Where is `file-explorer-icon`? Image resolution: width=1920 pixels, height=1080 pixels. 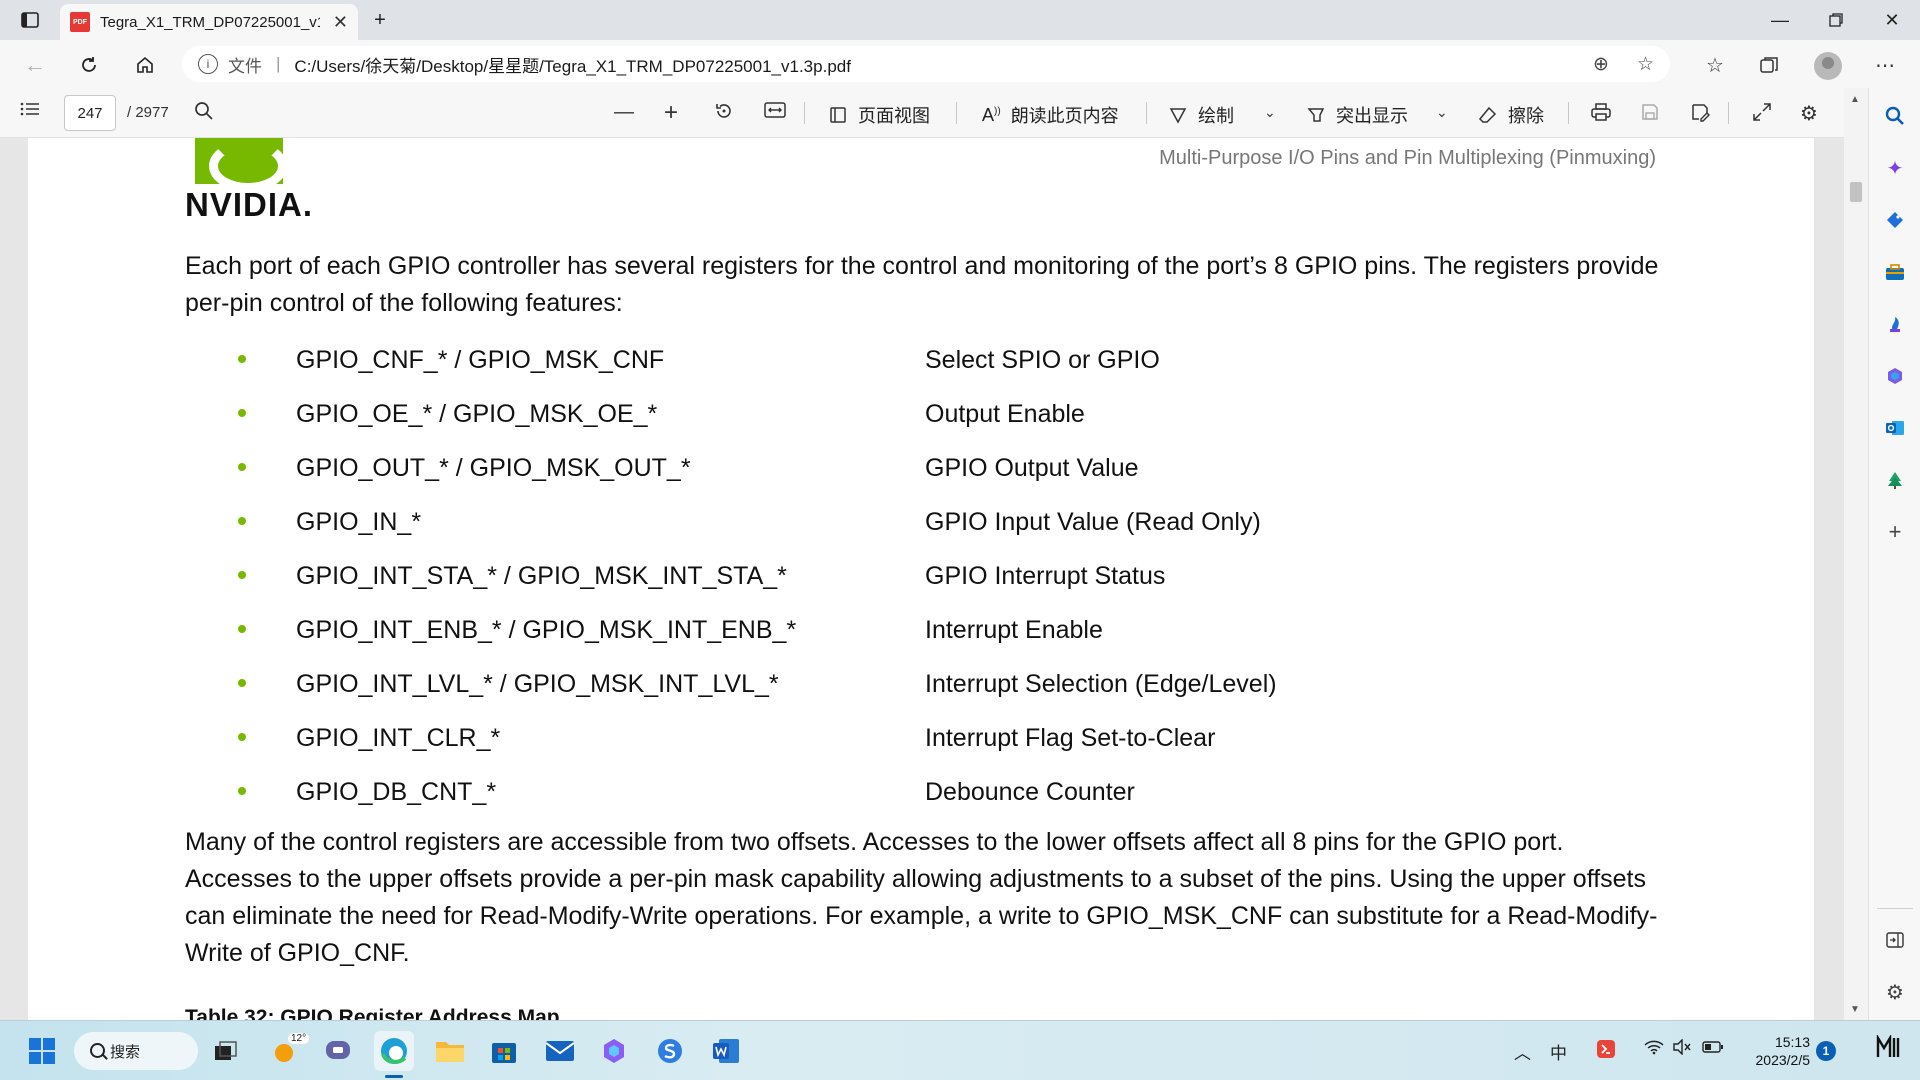
file-explorer-icon is located at coordinates (450, 1051).